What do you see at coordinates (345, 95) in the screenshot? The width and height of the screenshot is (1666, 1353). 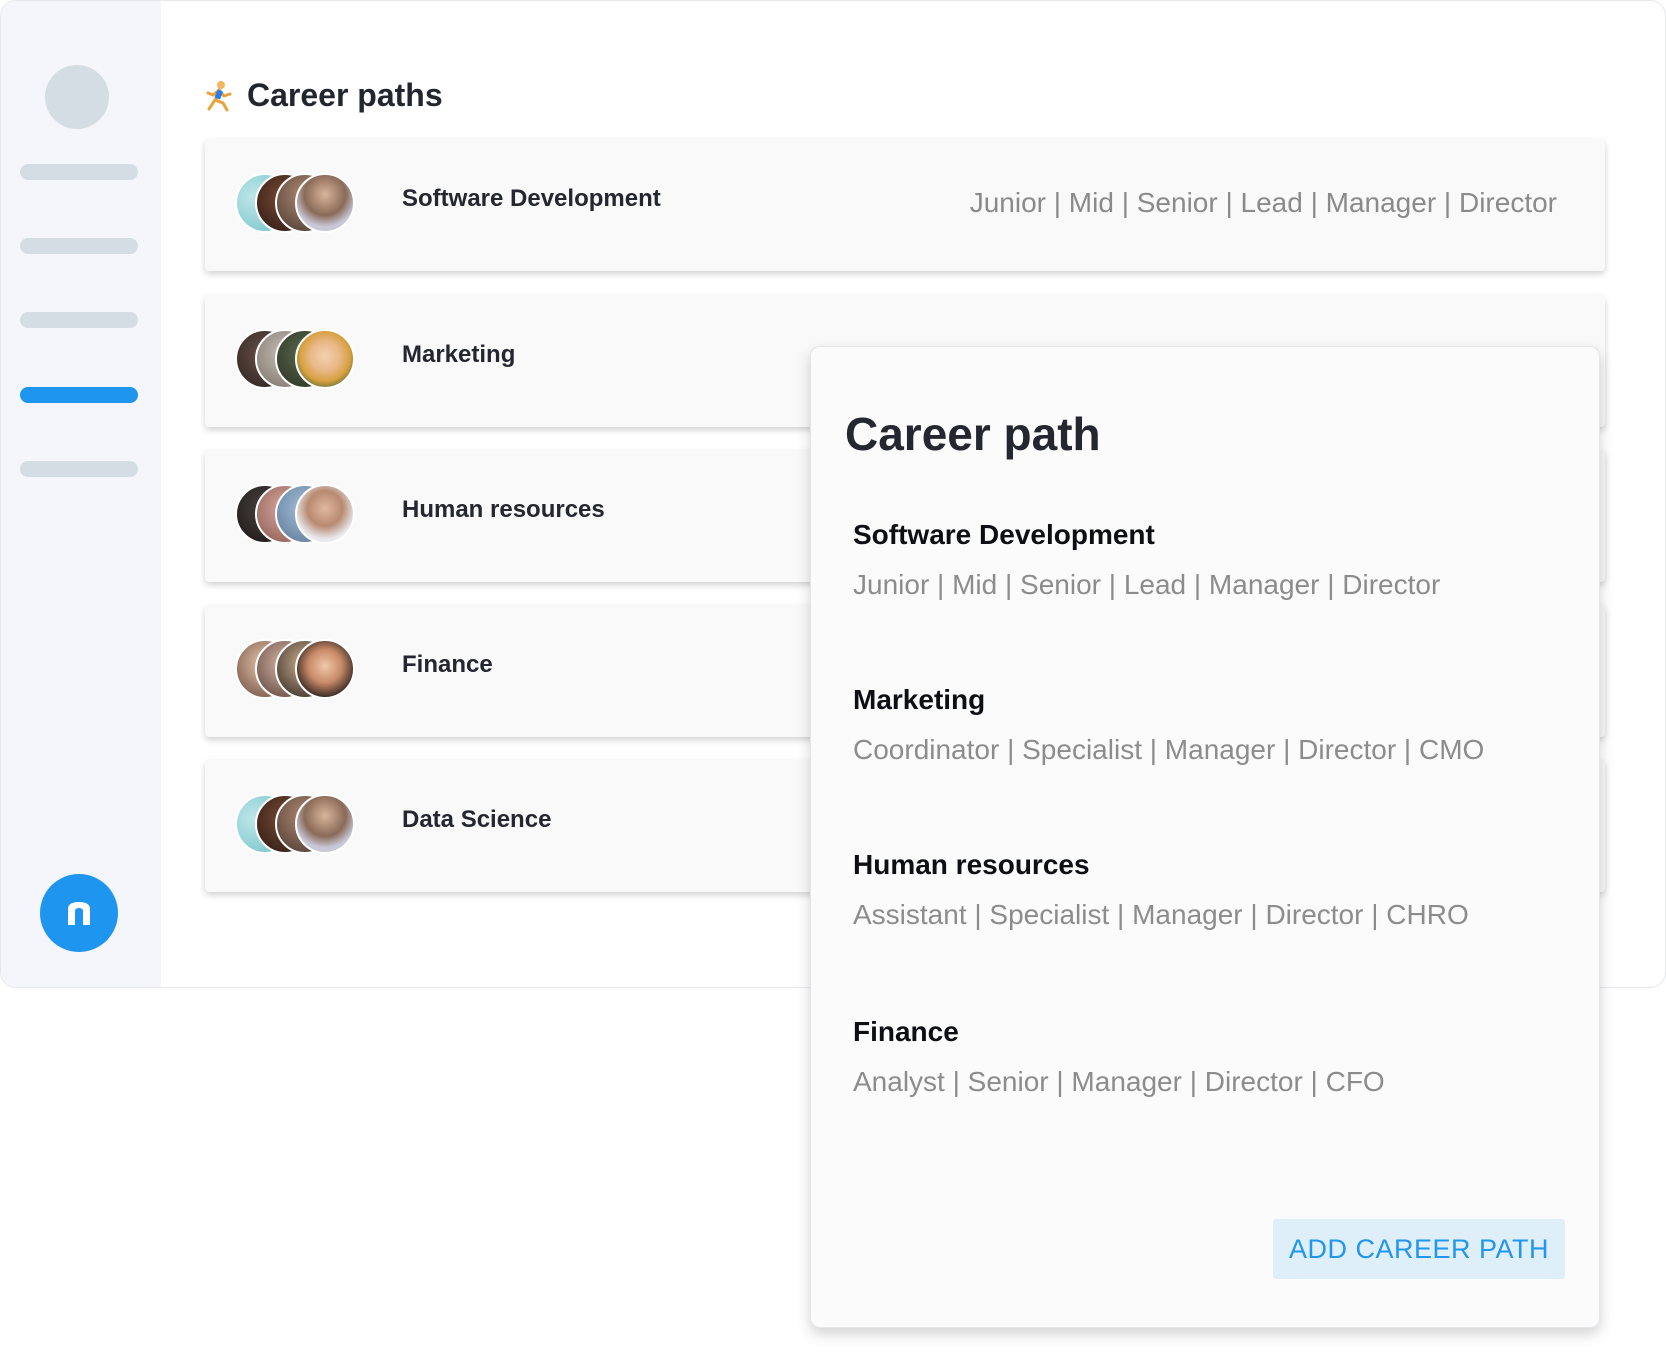 I see `page-title: Career paths` at bounding box center [345, 95].